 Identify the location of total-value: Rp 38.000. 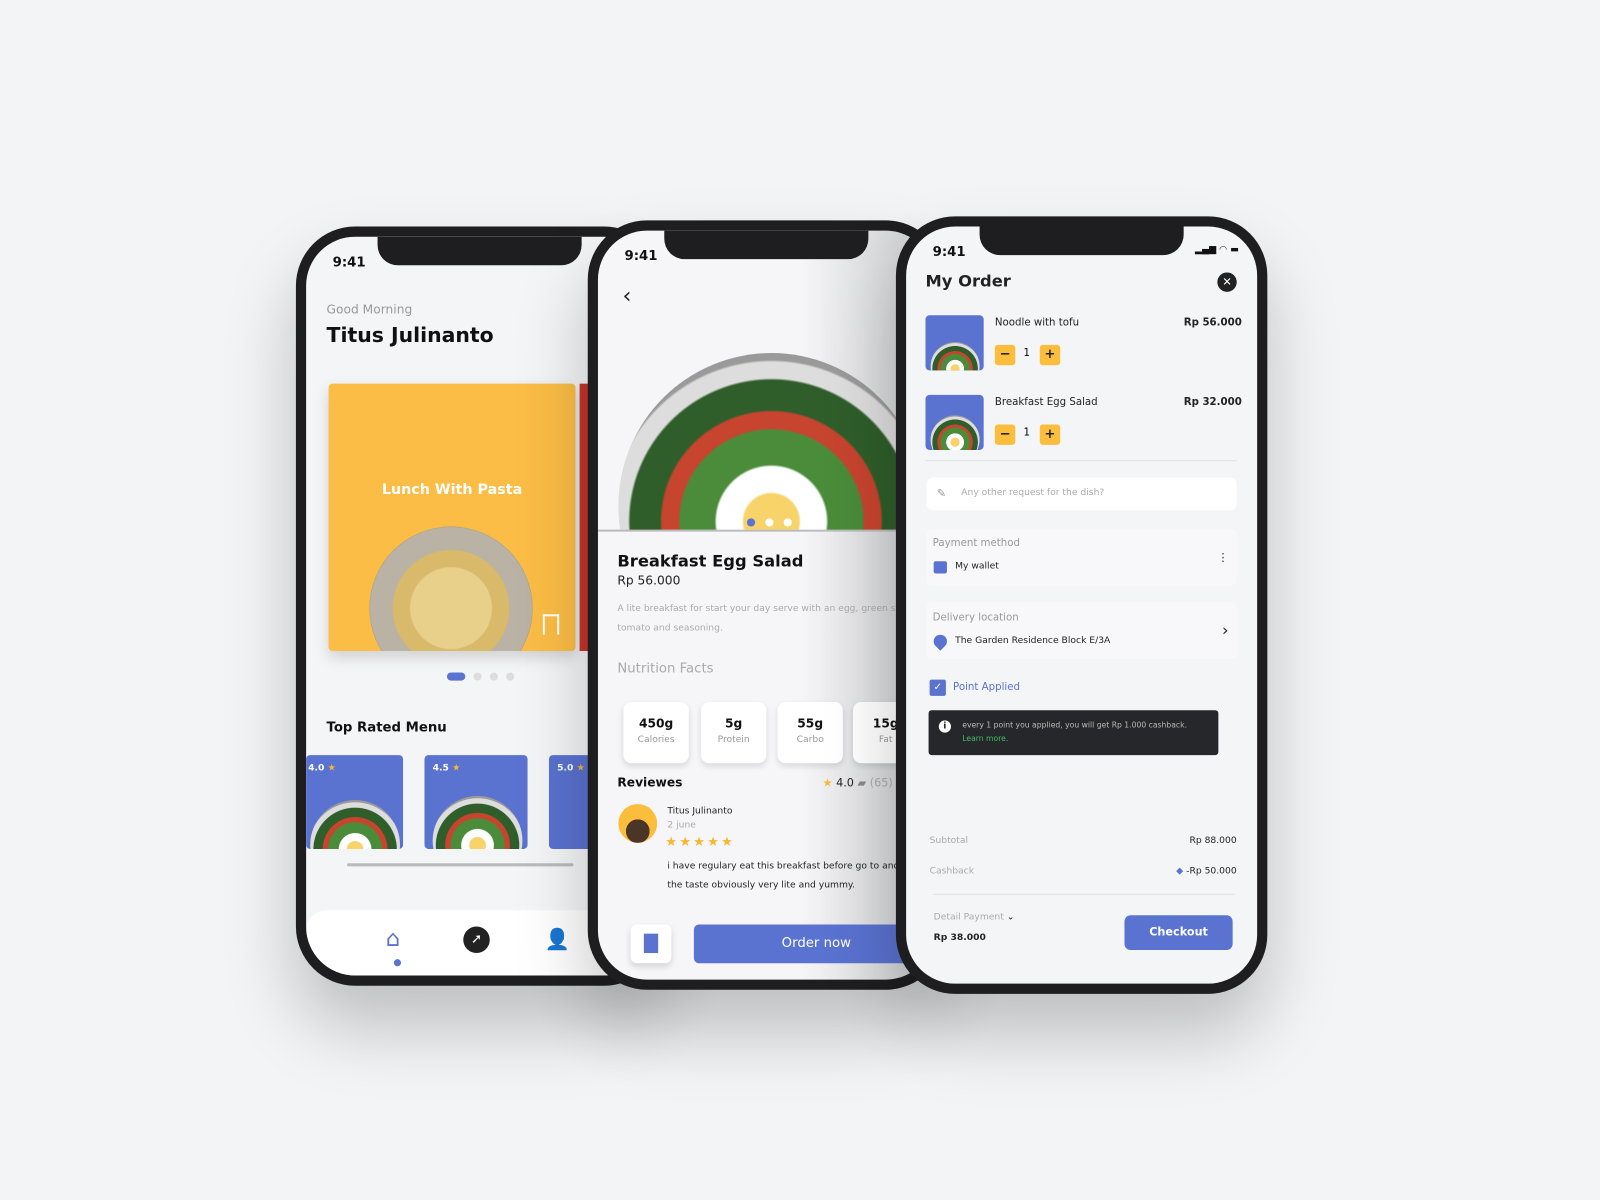
(959, 937).